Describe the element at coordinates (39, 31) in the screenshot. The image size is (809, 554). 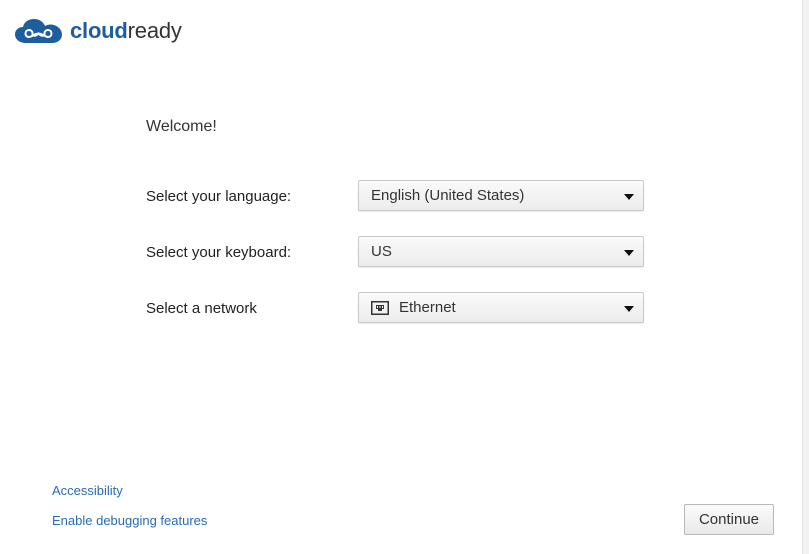
I see `cloud-infinity-icon` at that location.